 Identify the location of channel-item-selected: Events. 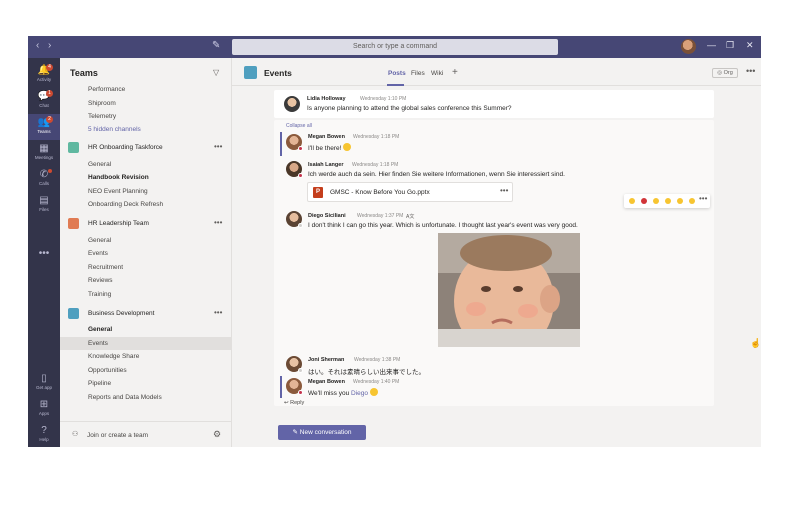
(98, 343).